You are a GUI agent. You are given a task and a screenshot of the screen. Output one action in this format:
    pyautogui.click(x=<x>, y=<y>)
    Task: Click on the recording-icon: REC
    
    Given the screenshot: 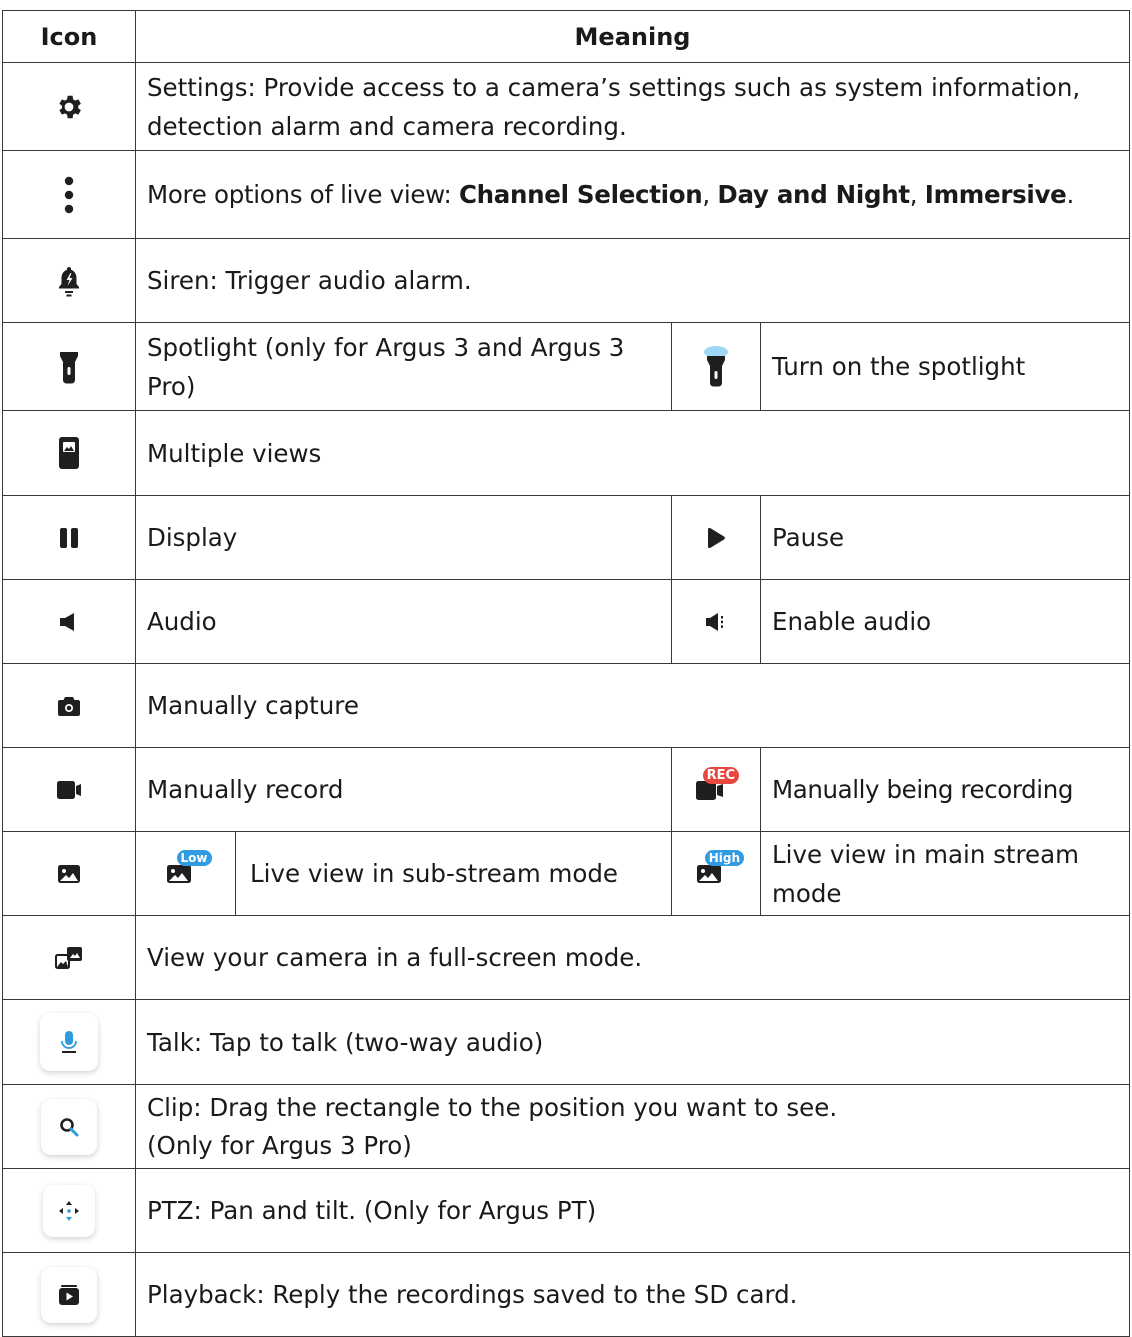 What is the action you would take?
    pyautogui.click(x=717, y=783)
    